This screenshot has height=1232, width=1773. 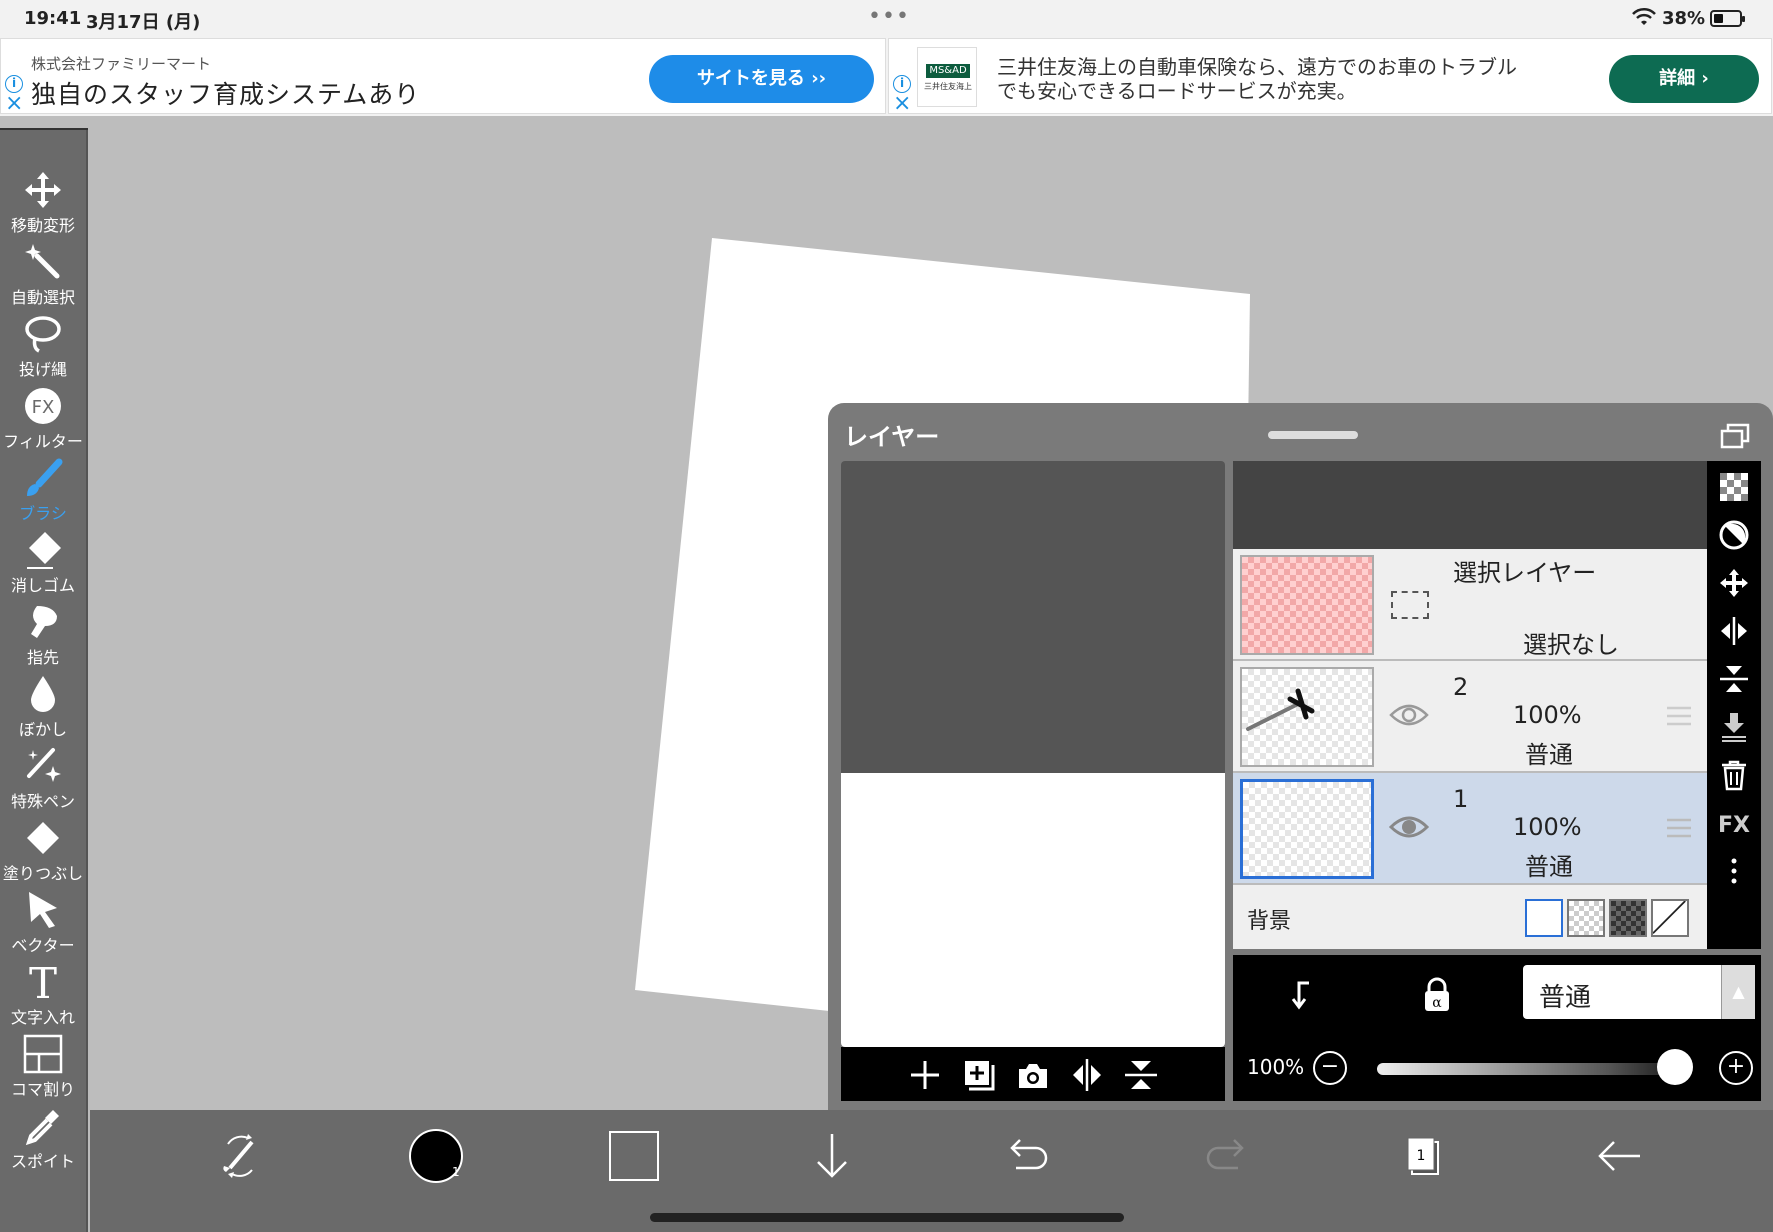 I want to click on undo-icon, so click(x=1028, y=1156).